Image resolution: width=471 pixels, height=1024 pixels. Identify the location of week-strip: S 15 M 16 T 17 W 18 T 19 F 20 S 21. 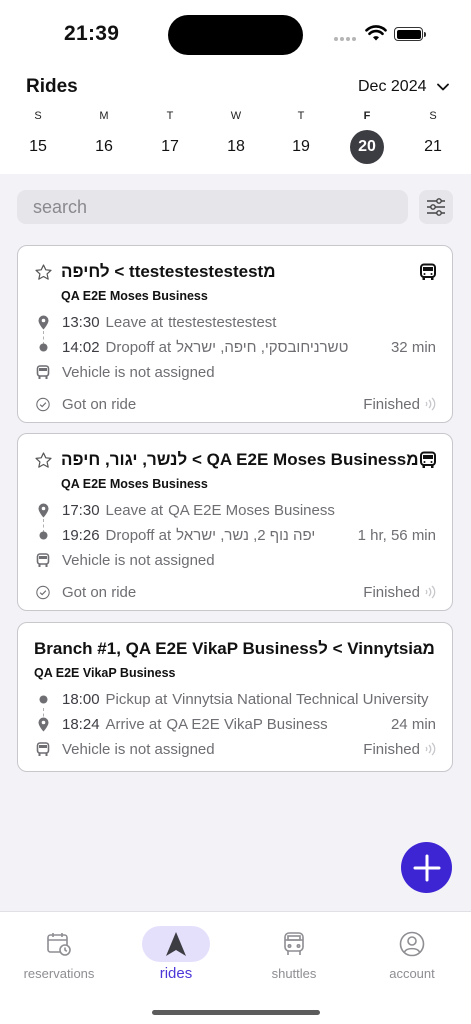
(235, 138).